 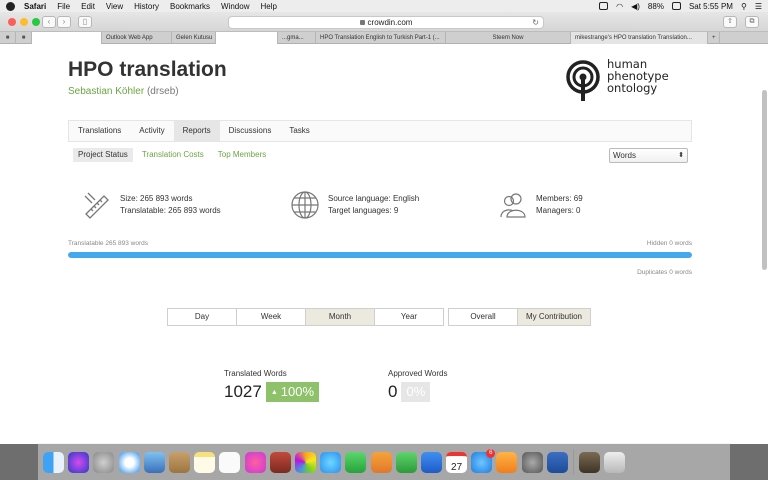 What do you see at coordinates (409, 317) in the screenshot?
I see `period-year-button: Year` at bounding box center [409, 317].